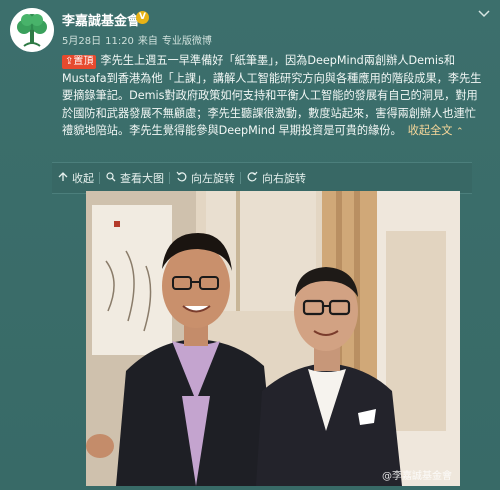 The image size is (500, 490). I want to click on source-prefix: 来自, so click(147, 41).